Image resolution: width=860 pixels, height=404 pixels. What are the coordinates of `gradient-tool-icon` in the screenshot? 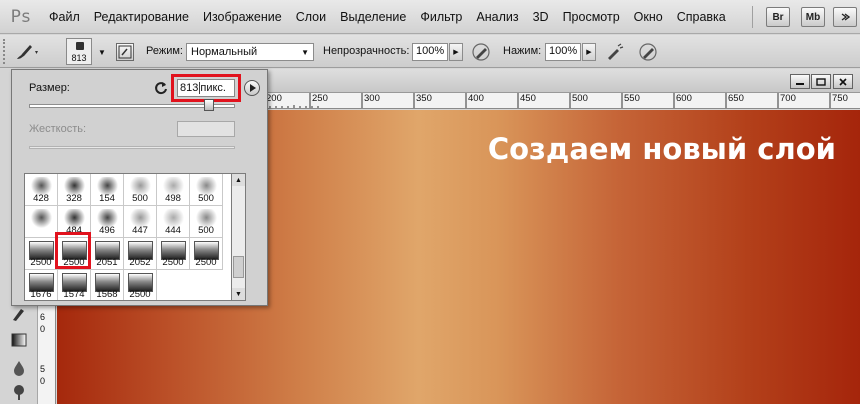 It's located at (19, 340).